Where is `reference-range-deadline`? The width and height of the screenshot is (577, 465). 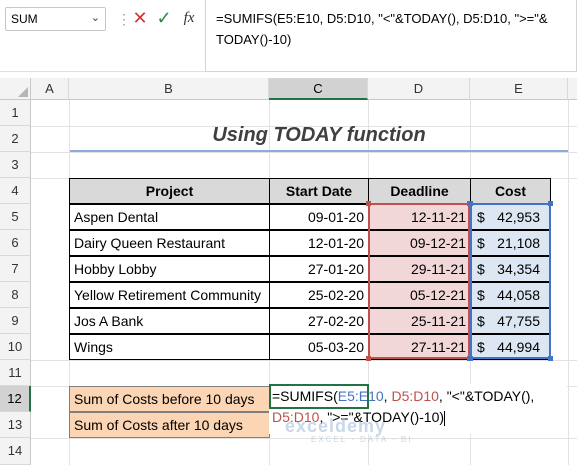 reference-range-deadline is located at coordinates (419, 281).